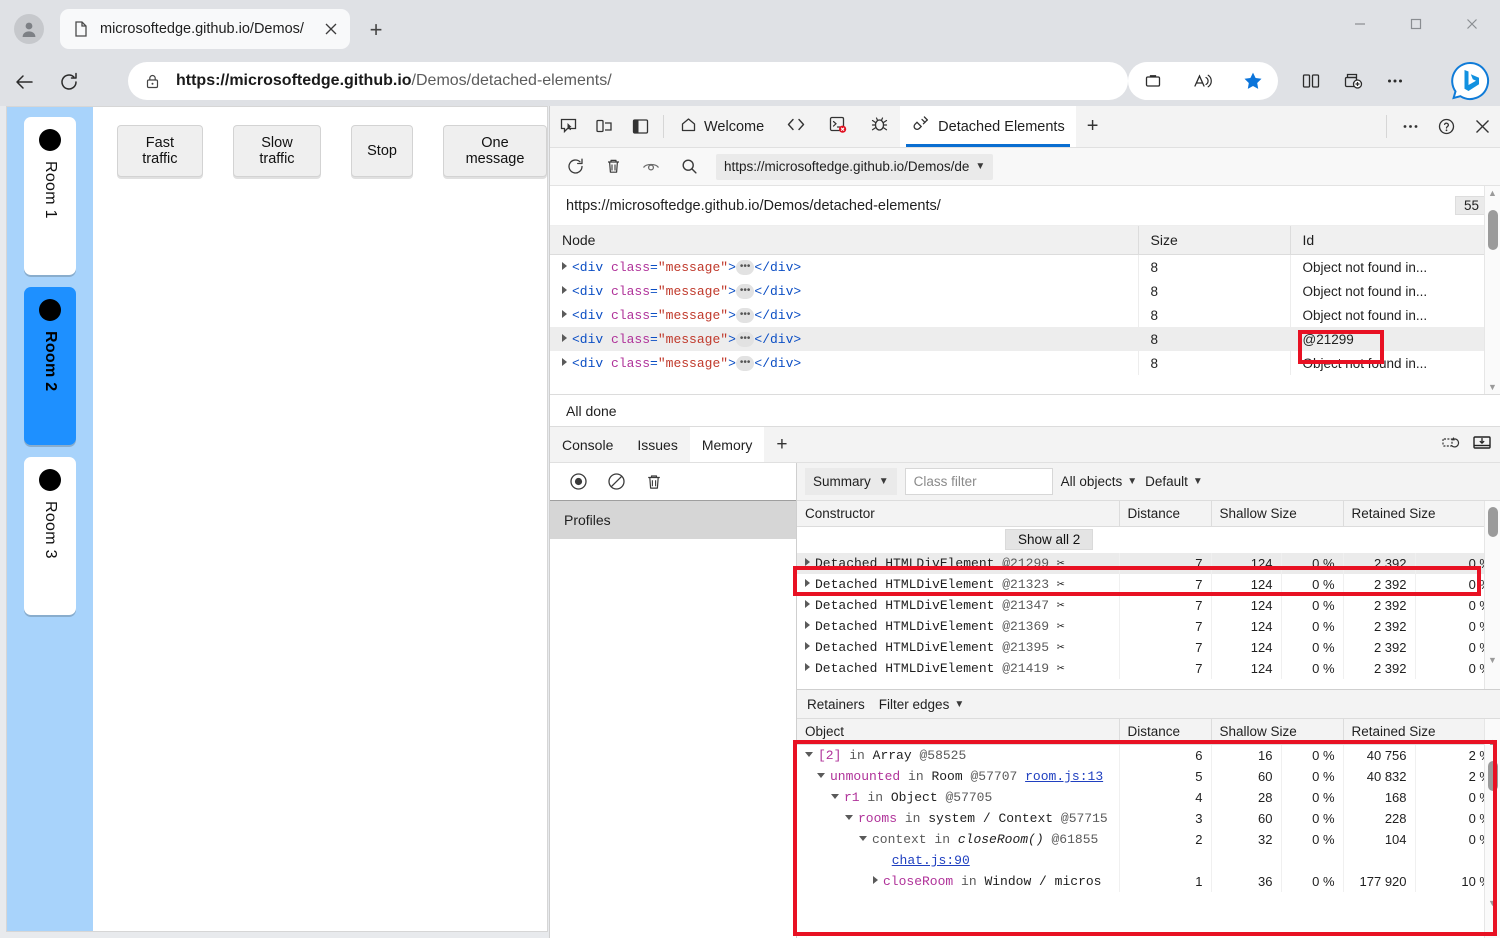 Image resolution: width=1500 pixels, height=938 pixels. What do you see at coordinates (69, 82) in the screenshot?
I see `reload-icon` at bounding box center [69, 82].